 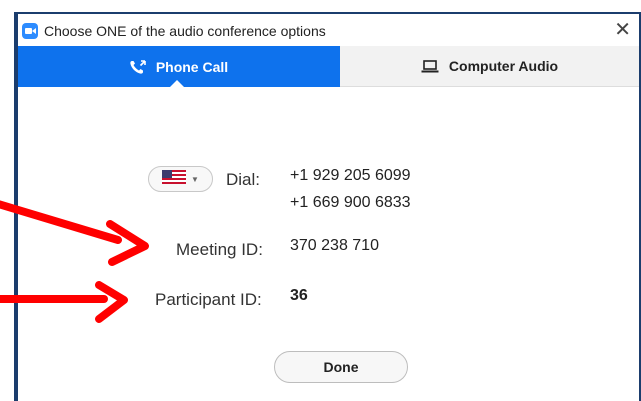 What do you see at coordinates (622, 29) in the screenshot?
I see `close-button: ✕` at bounding box center [622, 29].